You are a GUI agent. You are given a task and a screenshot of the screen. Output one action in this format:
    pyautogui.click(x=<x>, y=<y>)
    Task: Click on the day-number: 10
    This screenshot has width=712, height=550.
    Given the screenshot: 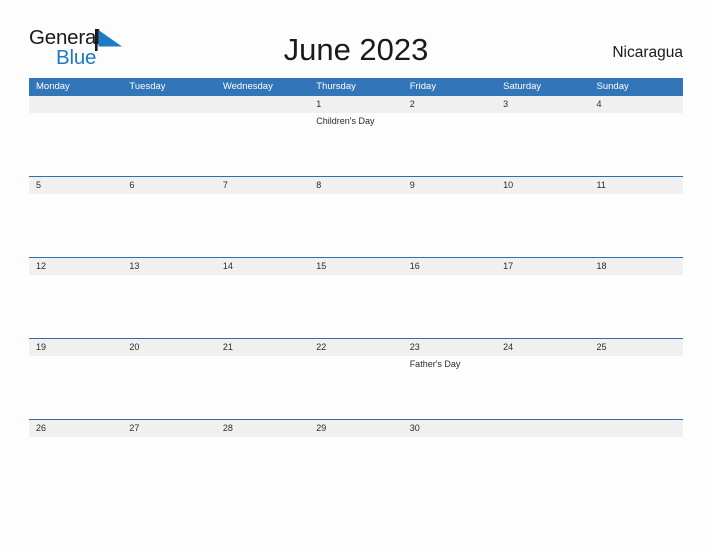 What is the action you would take?
    pyautogui.click(x=542, y=185)
    